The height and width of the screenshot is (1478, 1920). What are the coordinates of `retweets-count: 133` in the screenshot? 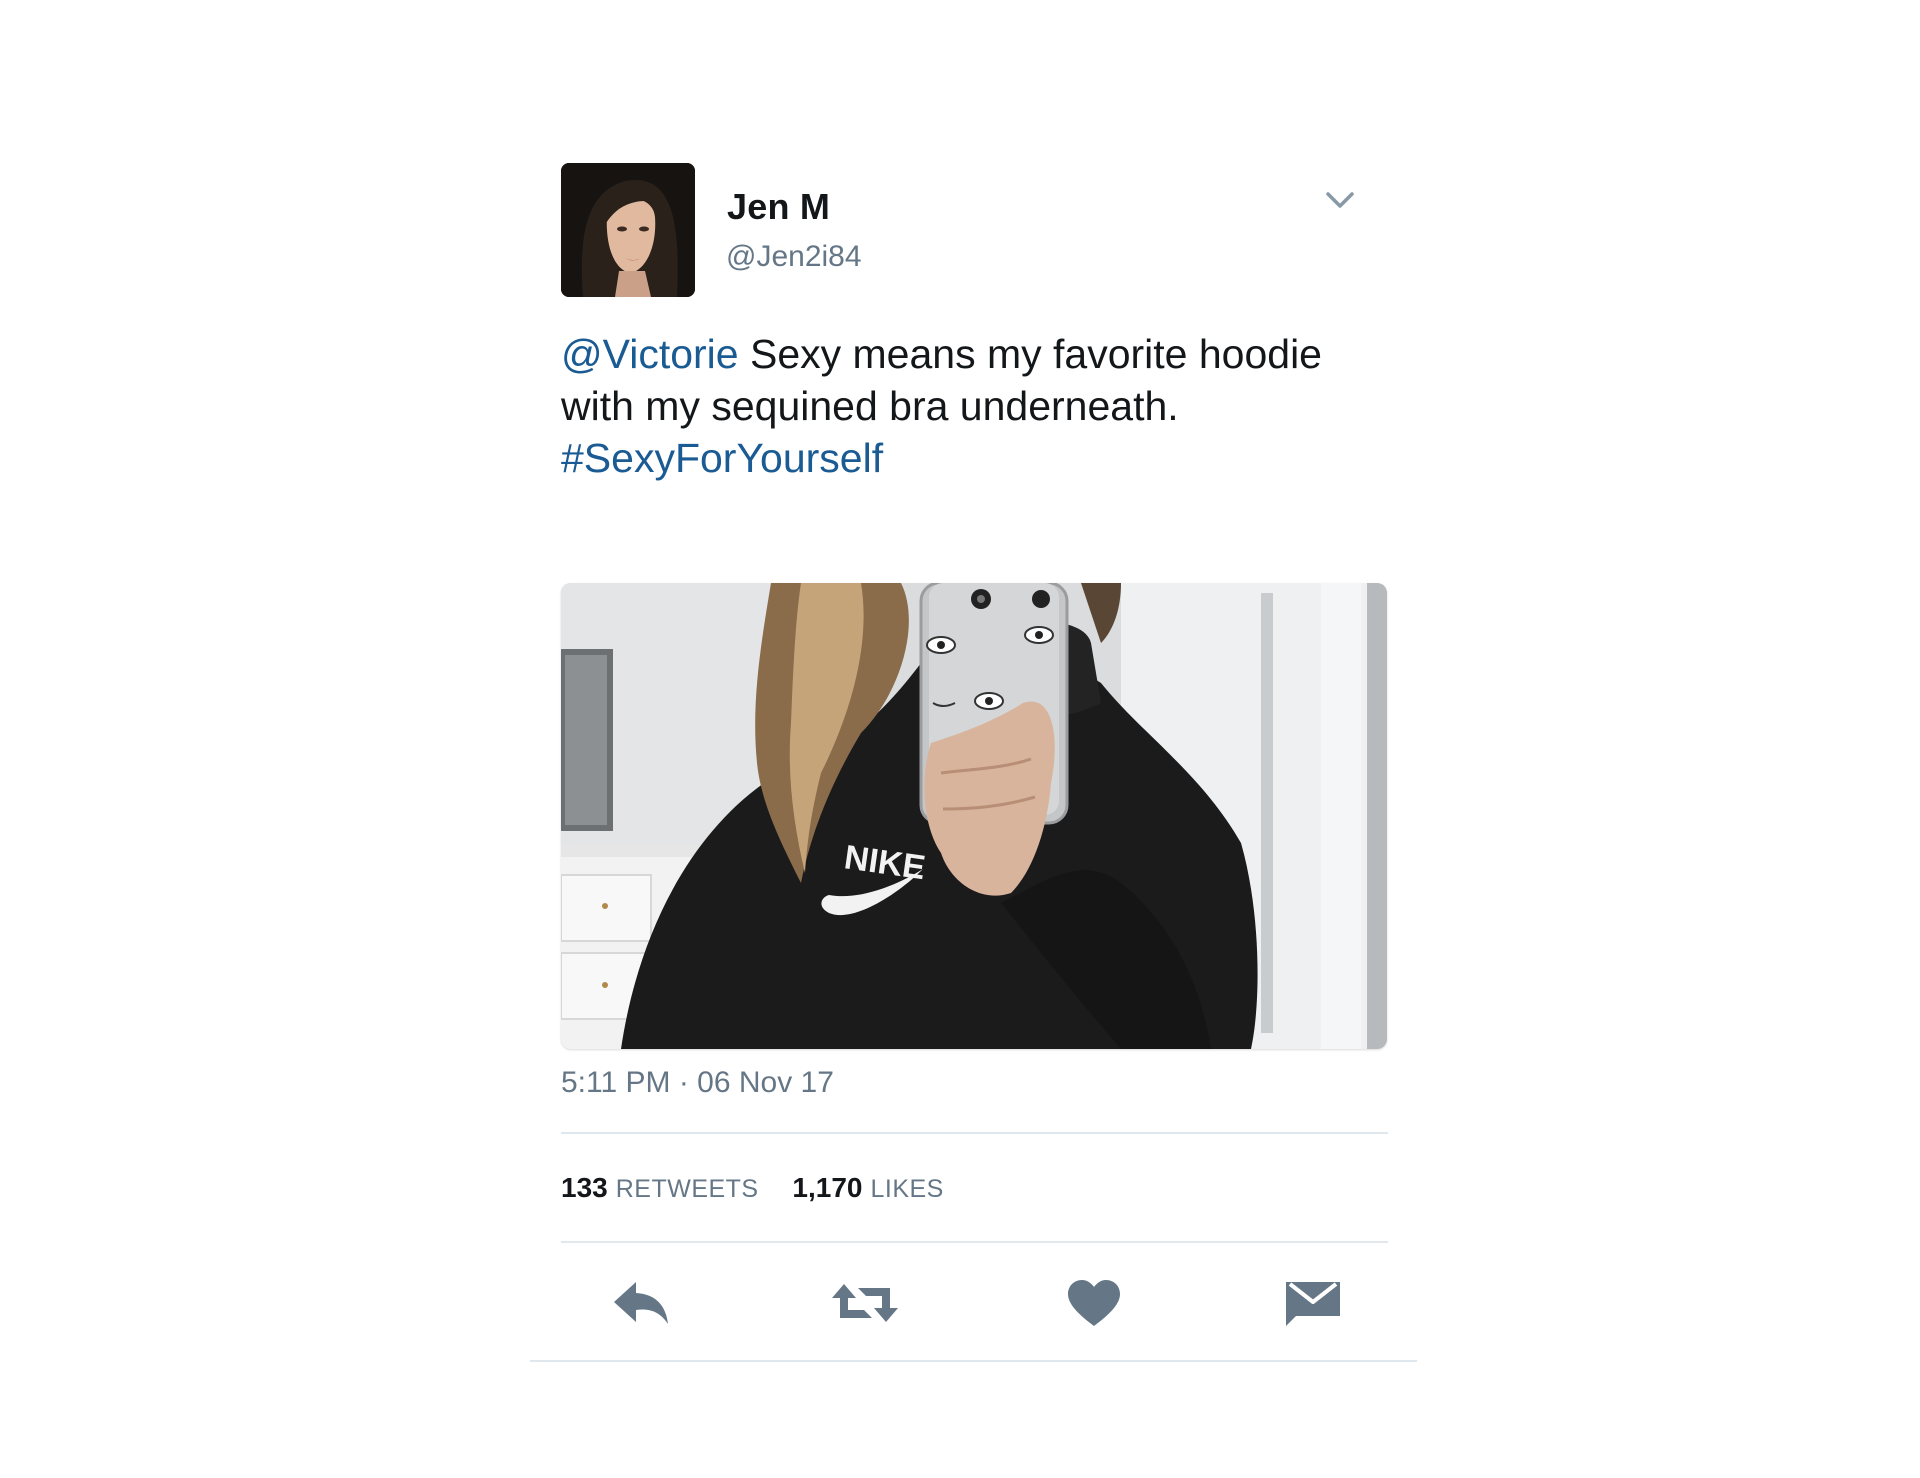 It's located at (584, 1187).